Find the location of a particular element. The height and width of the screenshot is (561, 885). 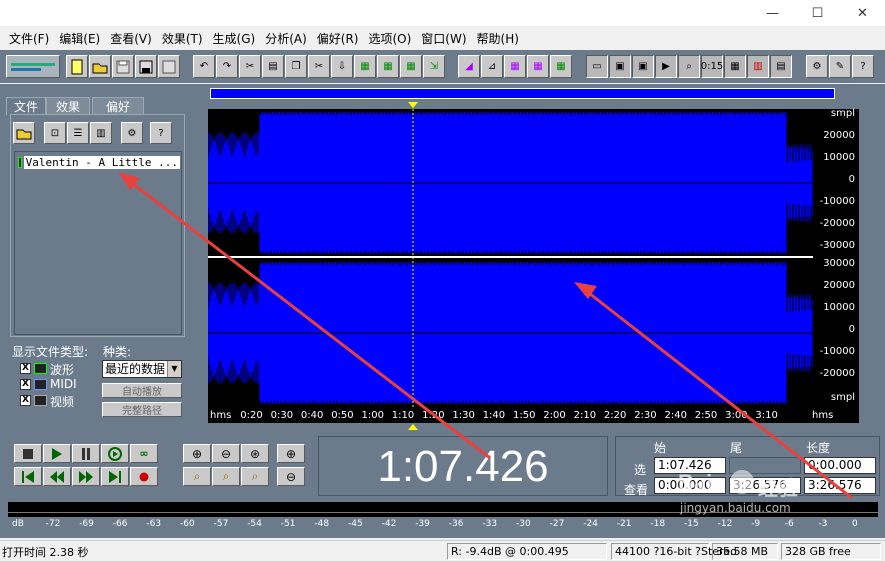

insert-icon: ▥ is located at coordinates (101, 133).